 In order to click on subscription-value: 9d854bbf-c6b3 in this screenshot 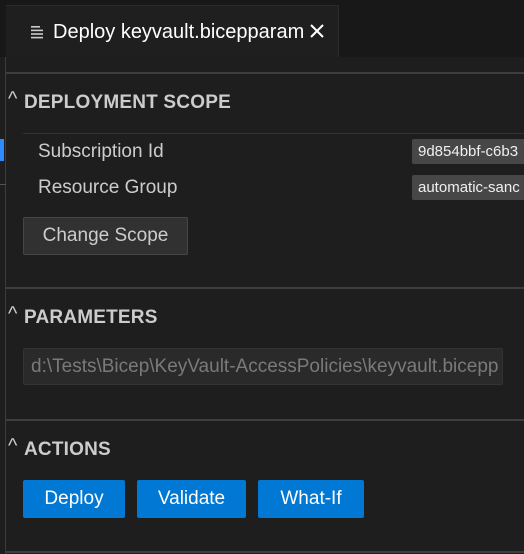, I will do `click(468, 151)`.